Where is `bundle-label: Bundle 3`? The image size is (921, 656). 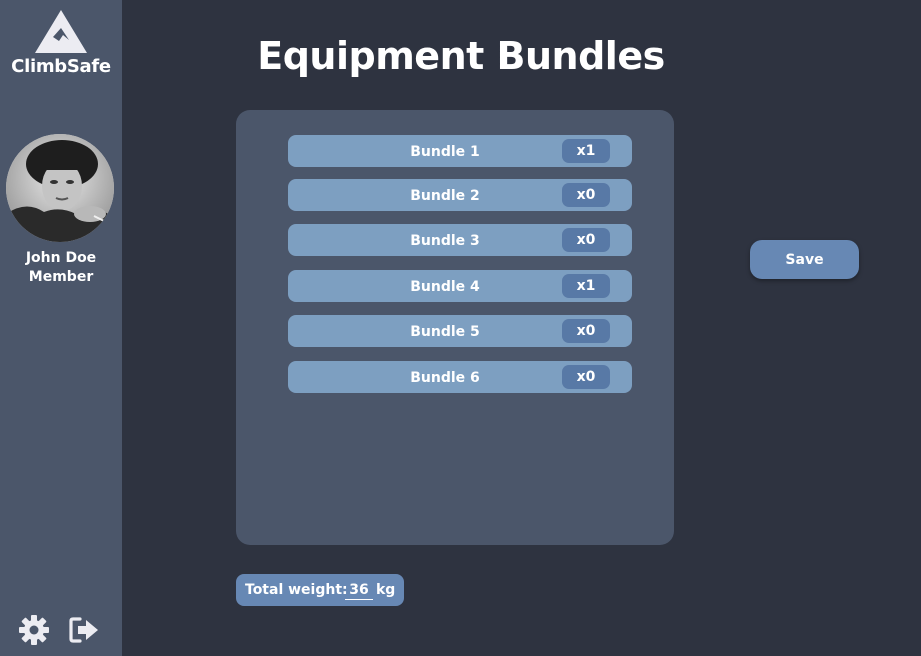
bundle-label: Bundle 3 is located at coordinates (445, 241).